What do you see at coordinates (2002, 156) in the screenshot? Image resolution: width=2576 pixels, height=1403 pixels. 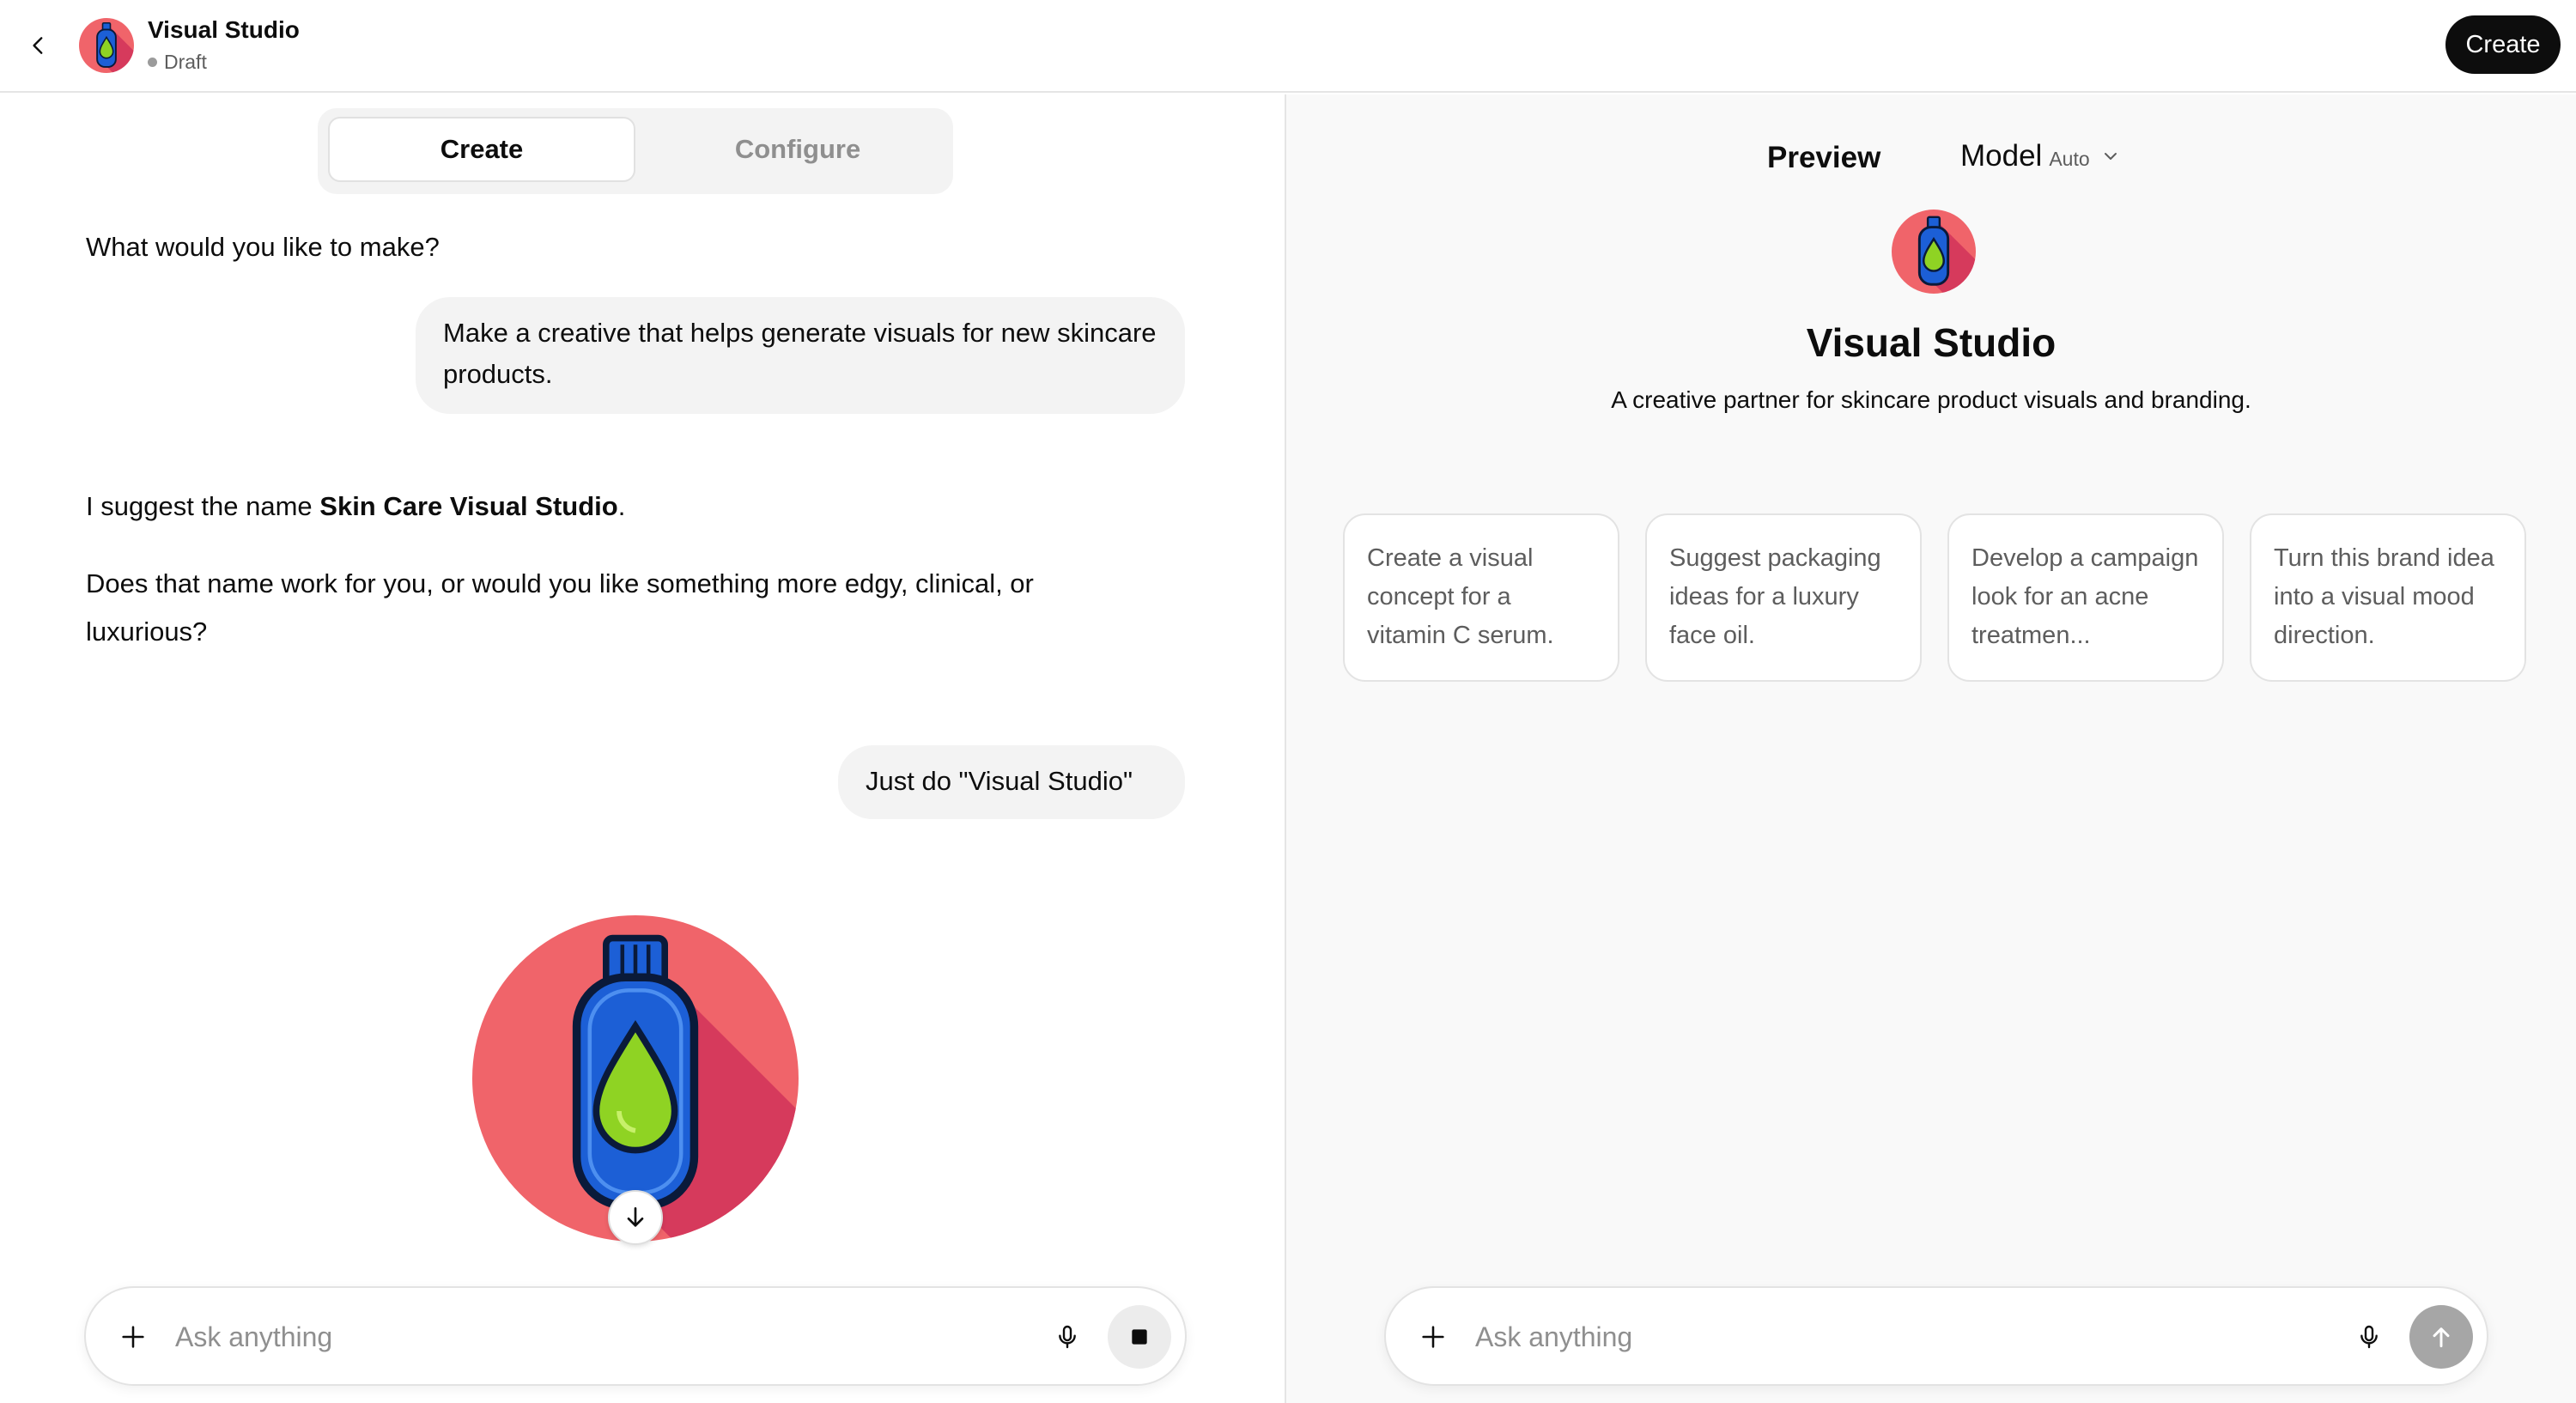 I see `model-label: Model` at bounding box center [2002, 156].